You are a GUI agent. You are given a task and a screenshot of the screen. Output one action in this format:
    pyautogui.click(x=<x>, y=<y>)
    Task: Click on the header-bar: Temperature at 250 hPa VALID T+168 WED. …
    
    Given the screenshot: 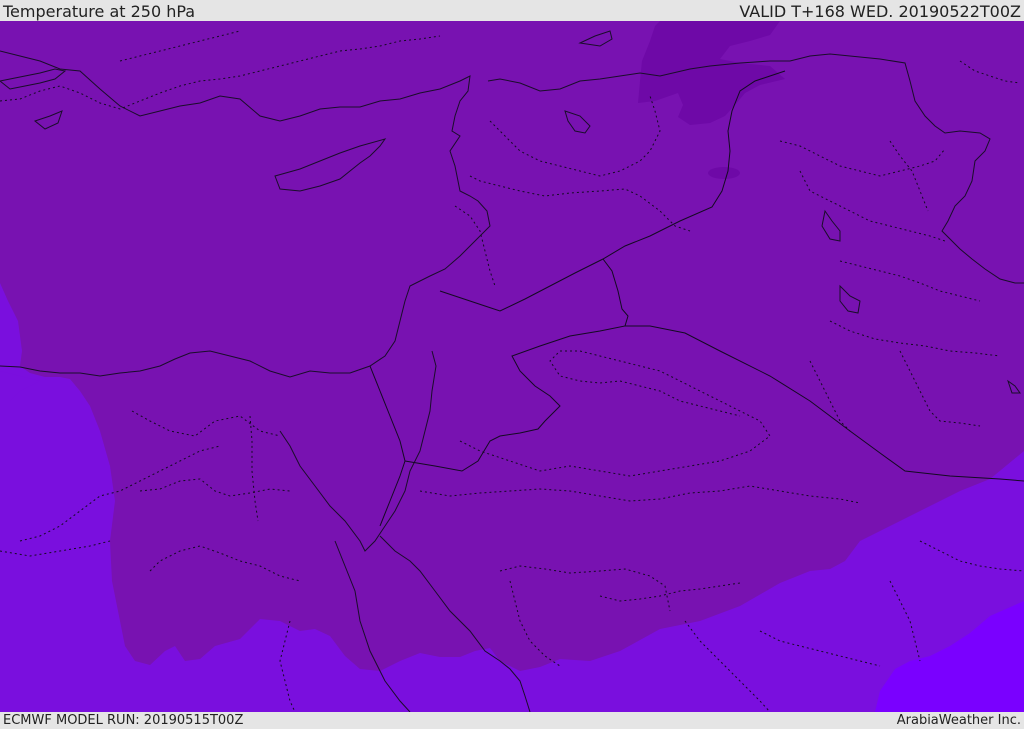 What is the action you would take?
    pyautogui.click(x=512, y=10)
    